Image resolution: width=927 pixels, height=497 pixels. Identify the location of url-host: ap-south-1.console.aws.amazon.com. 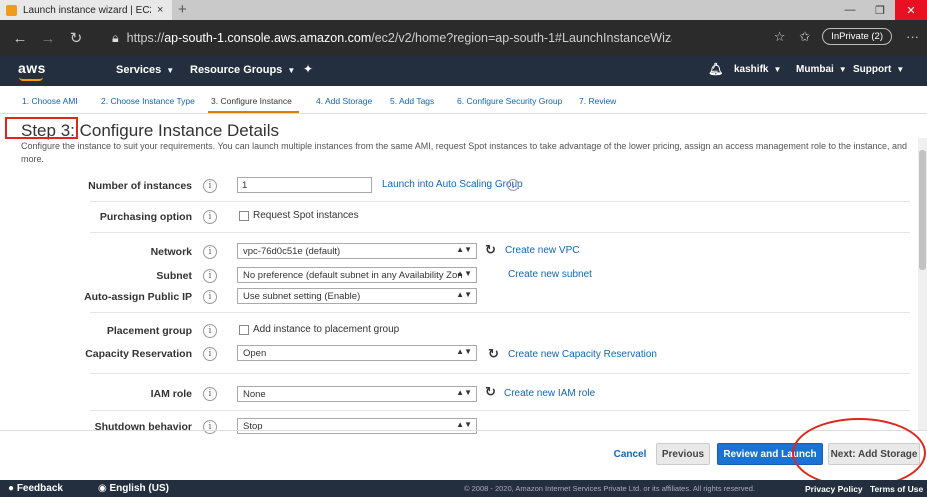
(268, 38).